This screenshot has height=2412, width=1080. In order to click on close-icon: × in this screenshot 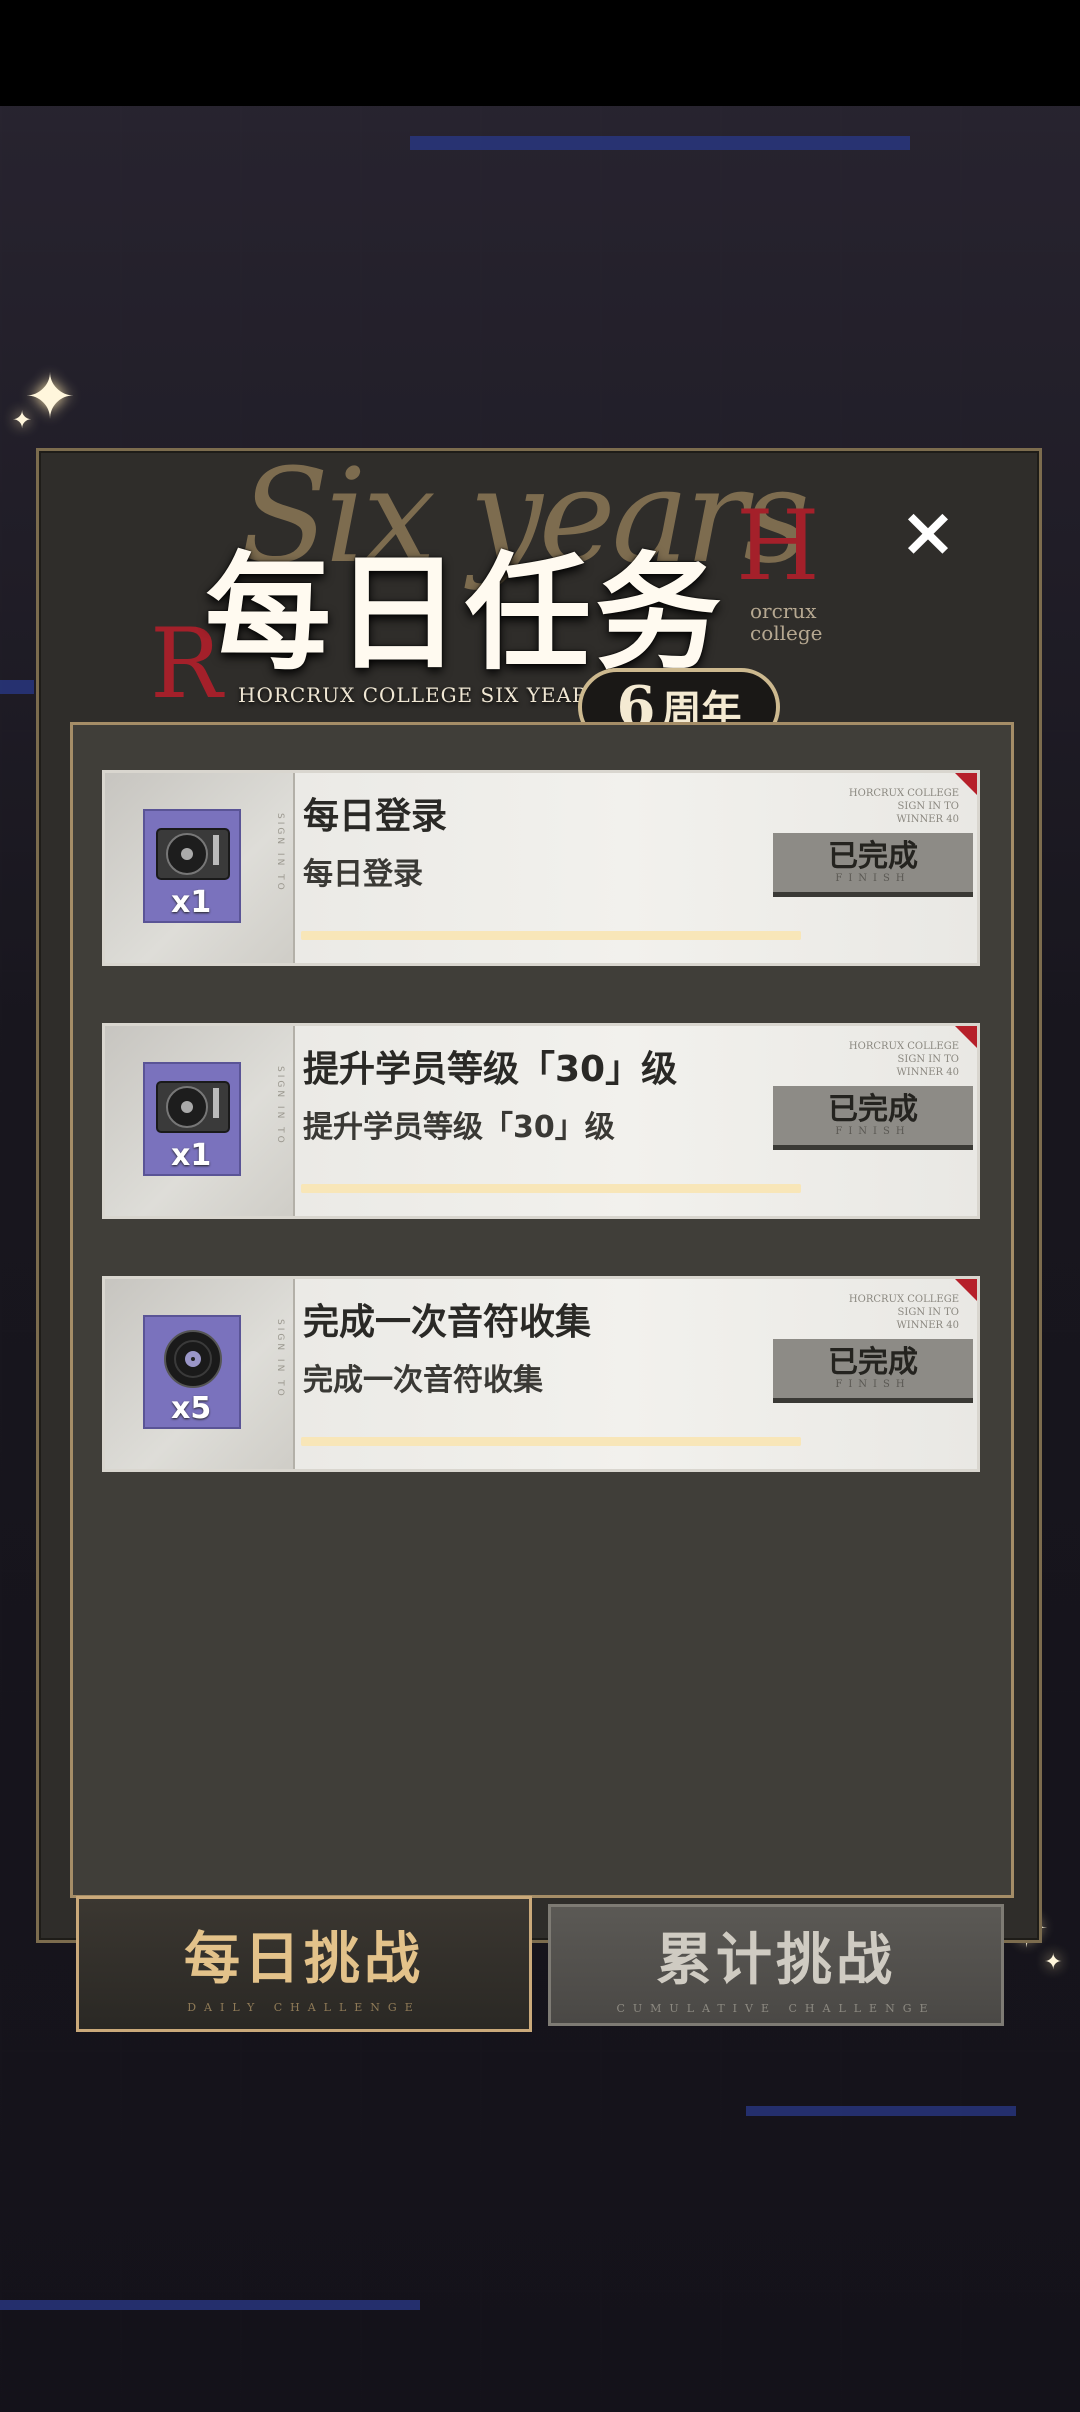, I will do `click(928, 532)`.